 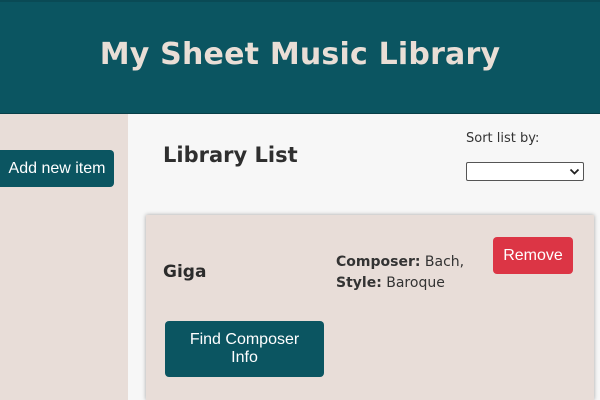 I want to click on page-title: My Sheet Music Library, so click(x=300, y=54).